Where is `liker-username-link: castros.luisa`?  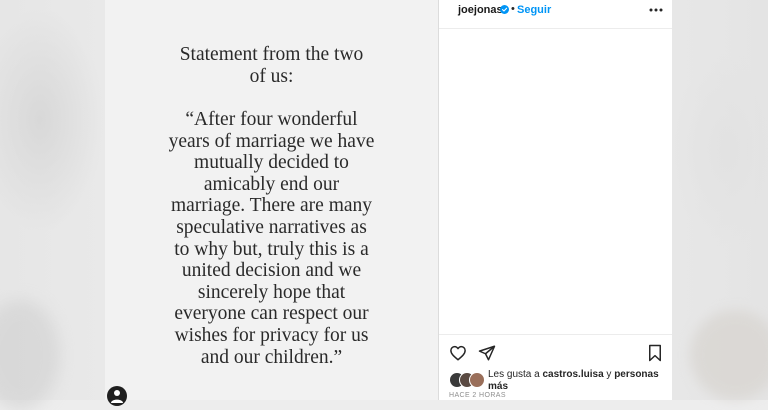
liker-username-link: castros.luisa is located at coordinates (572, 374).